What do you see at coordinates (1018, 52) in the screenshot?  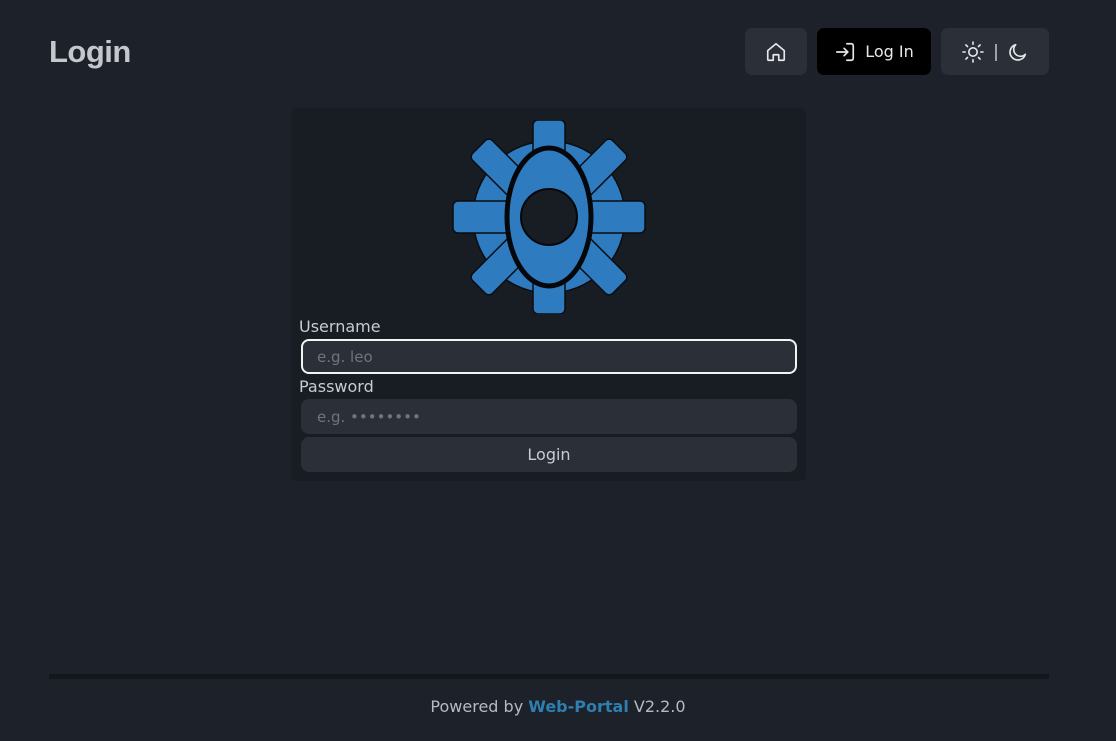 I see `moon-icon` at bounding box center [1018, 52].